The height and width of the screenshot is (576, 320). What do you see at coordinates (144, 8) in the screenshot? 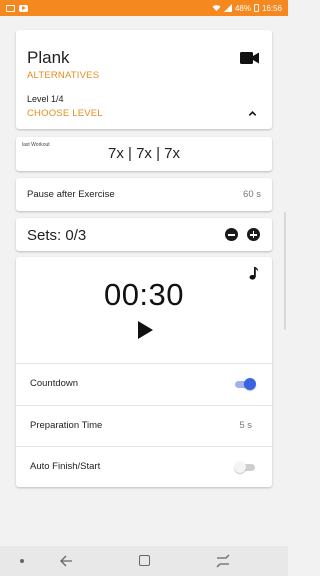
I see `status-bar: 48% 16:56` at bounding box center [144, 8].